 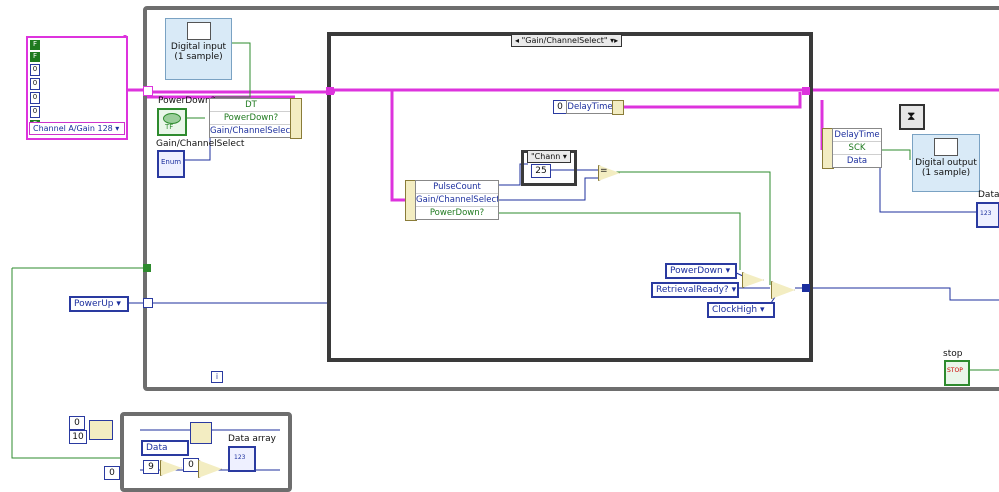 I want to click on digital-output-subtitle: (1 sample), so click(x=946, y=173).